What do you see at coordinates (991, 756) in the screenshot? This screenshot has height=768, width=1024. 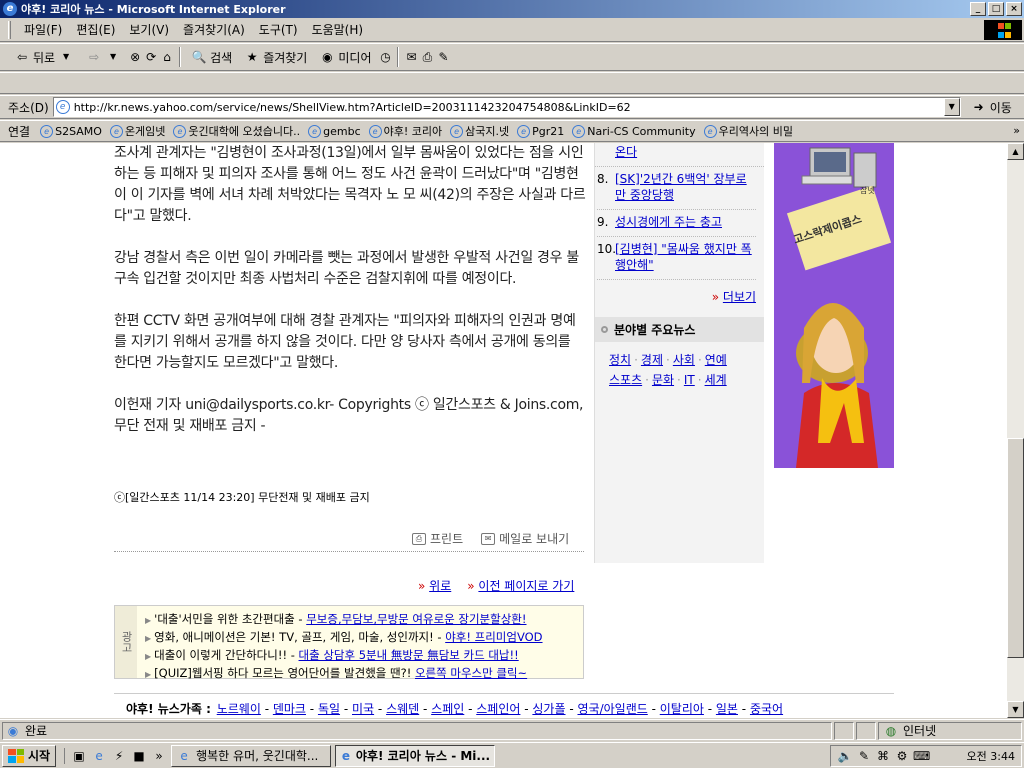 I see `clock: 오전 3:44` at bounding box center [991, 756].